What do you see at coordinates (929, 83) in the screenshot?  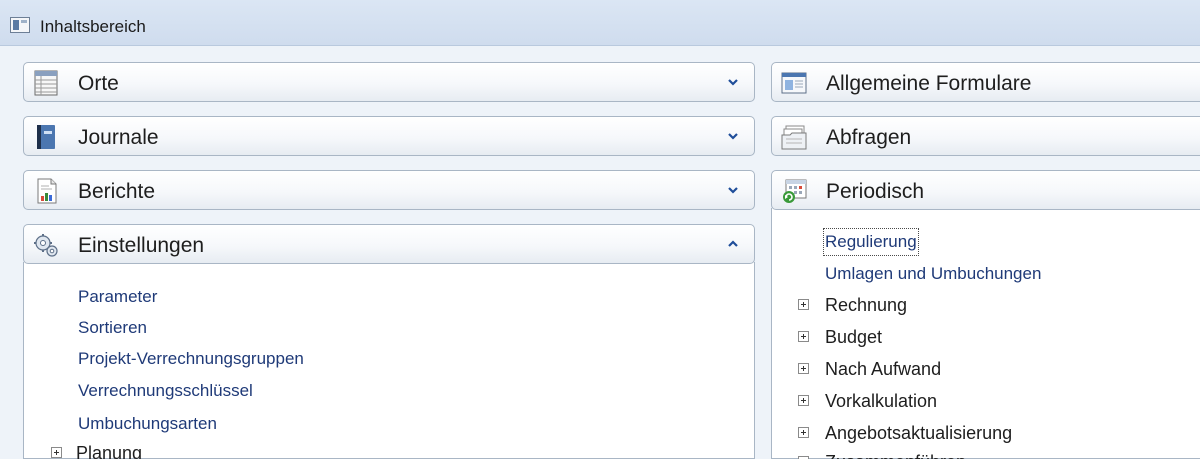 I see `panel-title-allgemeine-formulare: Allgemeine Formulare` at bounding box center [929, 83].